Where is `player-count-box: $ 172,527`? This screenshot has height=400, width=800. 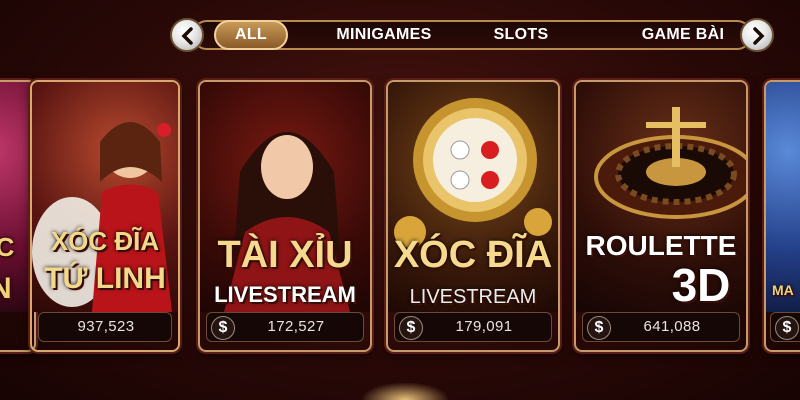
player-count-box: $ 172,527 is located at coordinates (285, 327).